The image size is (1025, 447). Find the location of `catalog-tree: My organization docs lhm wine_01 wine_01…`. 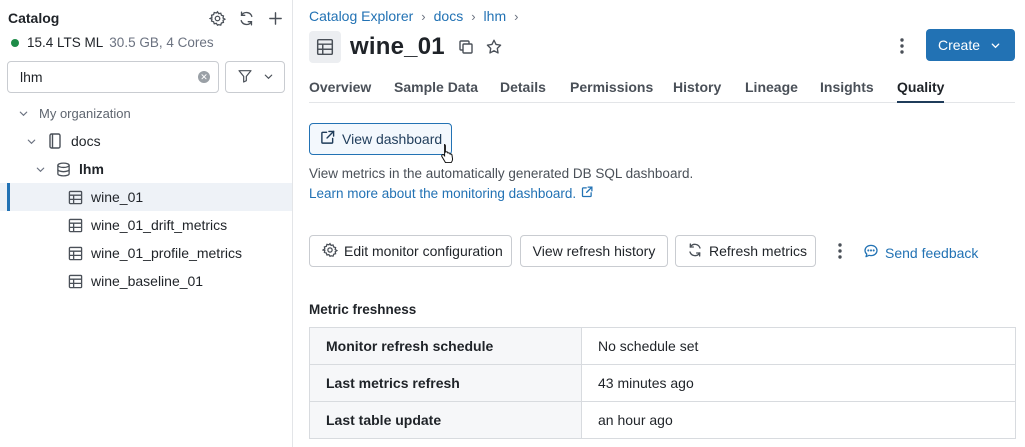

catalog-tree: My organization docs lhm wine_01 wine_01… is located at coordinates (146, 197).